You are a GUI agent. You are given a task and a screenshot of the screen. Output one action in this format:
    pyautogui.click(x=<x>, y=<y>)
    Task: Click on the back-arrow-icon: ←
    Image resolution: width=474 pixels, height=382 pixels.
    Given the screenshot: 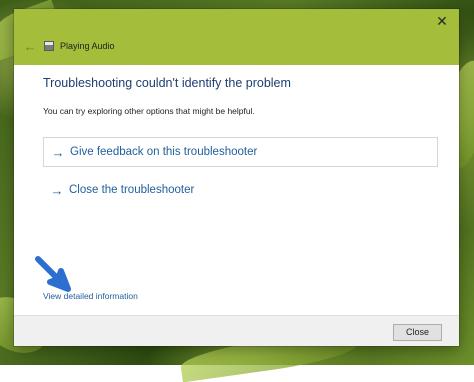 What is the action you would take?
    pyautogui.click(x=30, y=46)
    